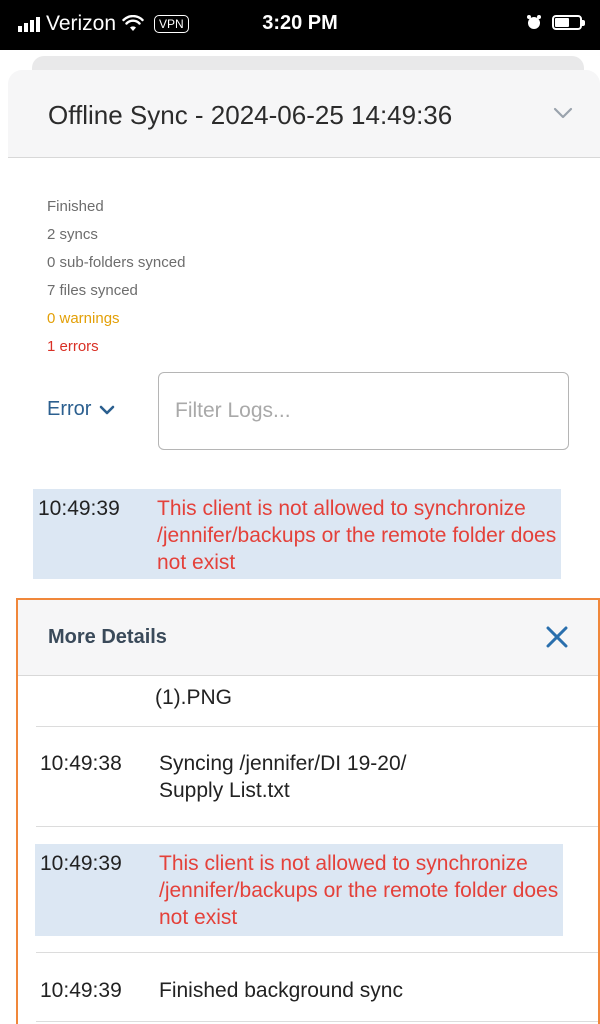 The height and width of the screenshot is (1024, 600). What do you see at coordinates (83, 318) in the screenshot?
I see `warnings-count: 0 warnings` at bounding box center [83, 318].